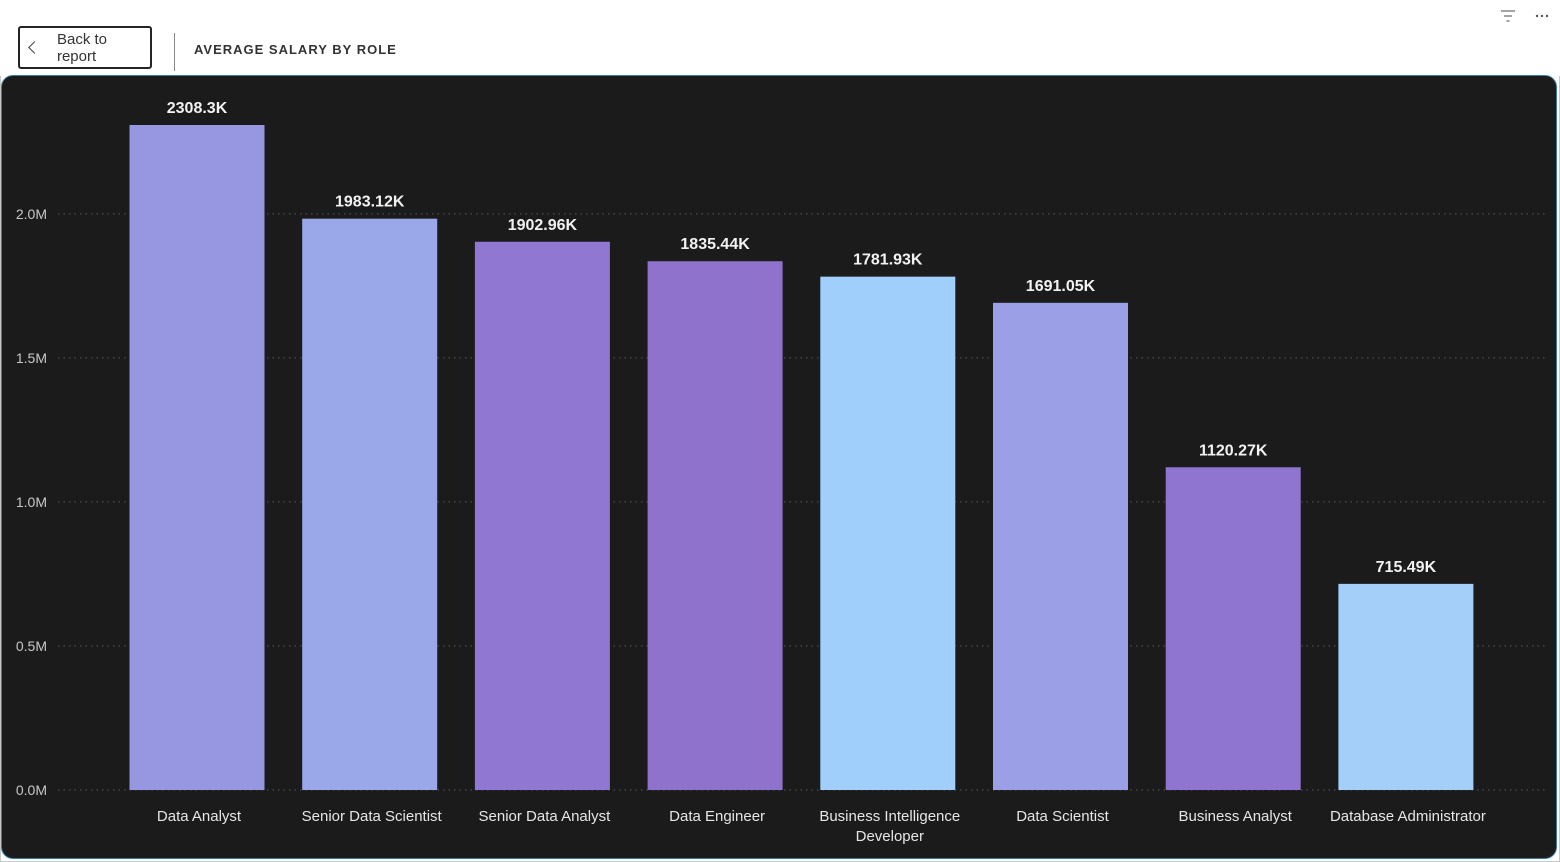 The height and width of the screenshot is (862, 1560). Describe the element at coordinates (717, 816) in the screenshot. I see `x-tick-label: Data Engineer` at that location.